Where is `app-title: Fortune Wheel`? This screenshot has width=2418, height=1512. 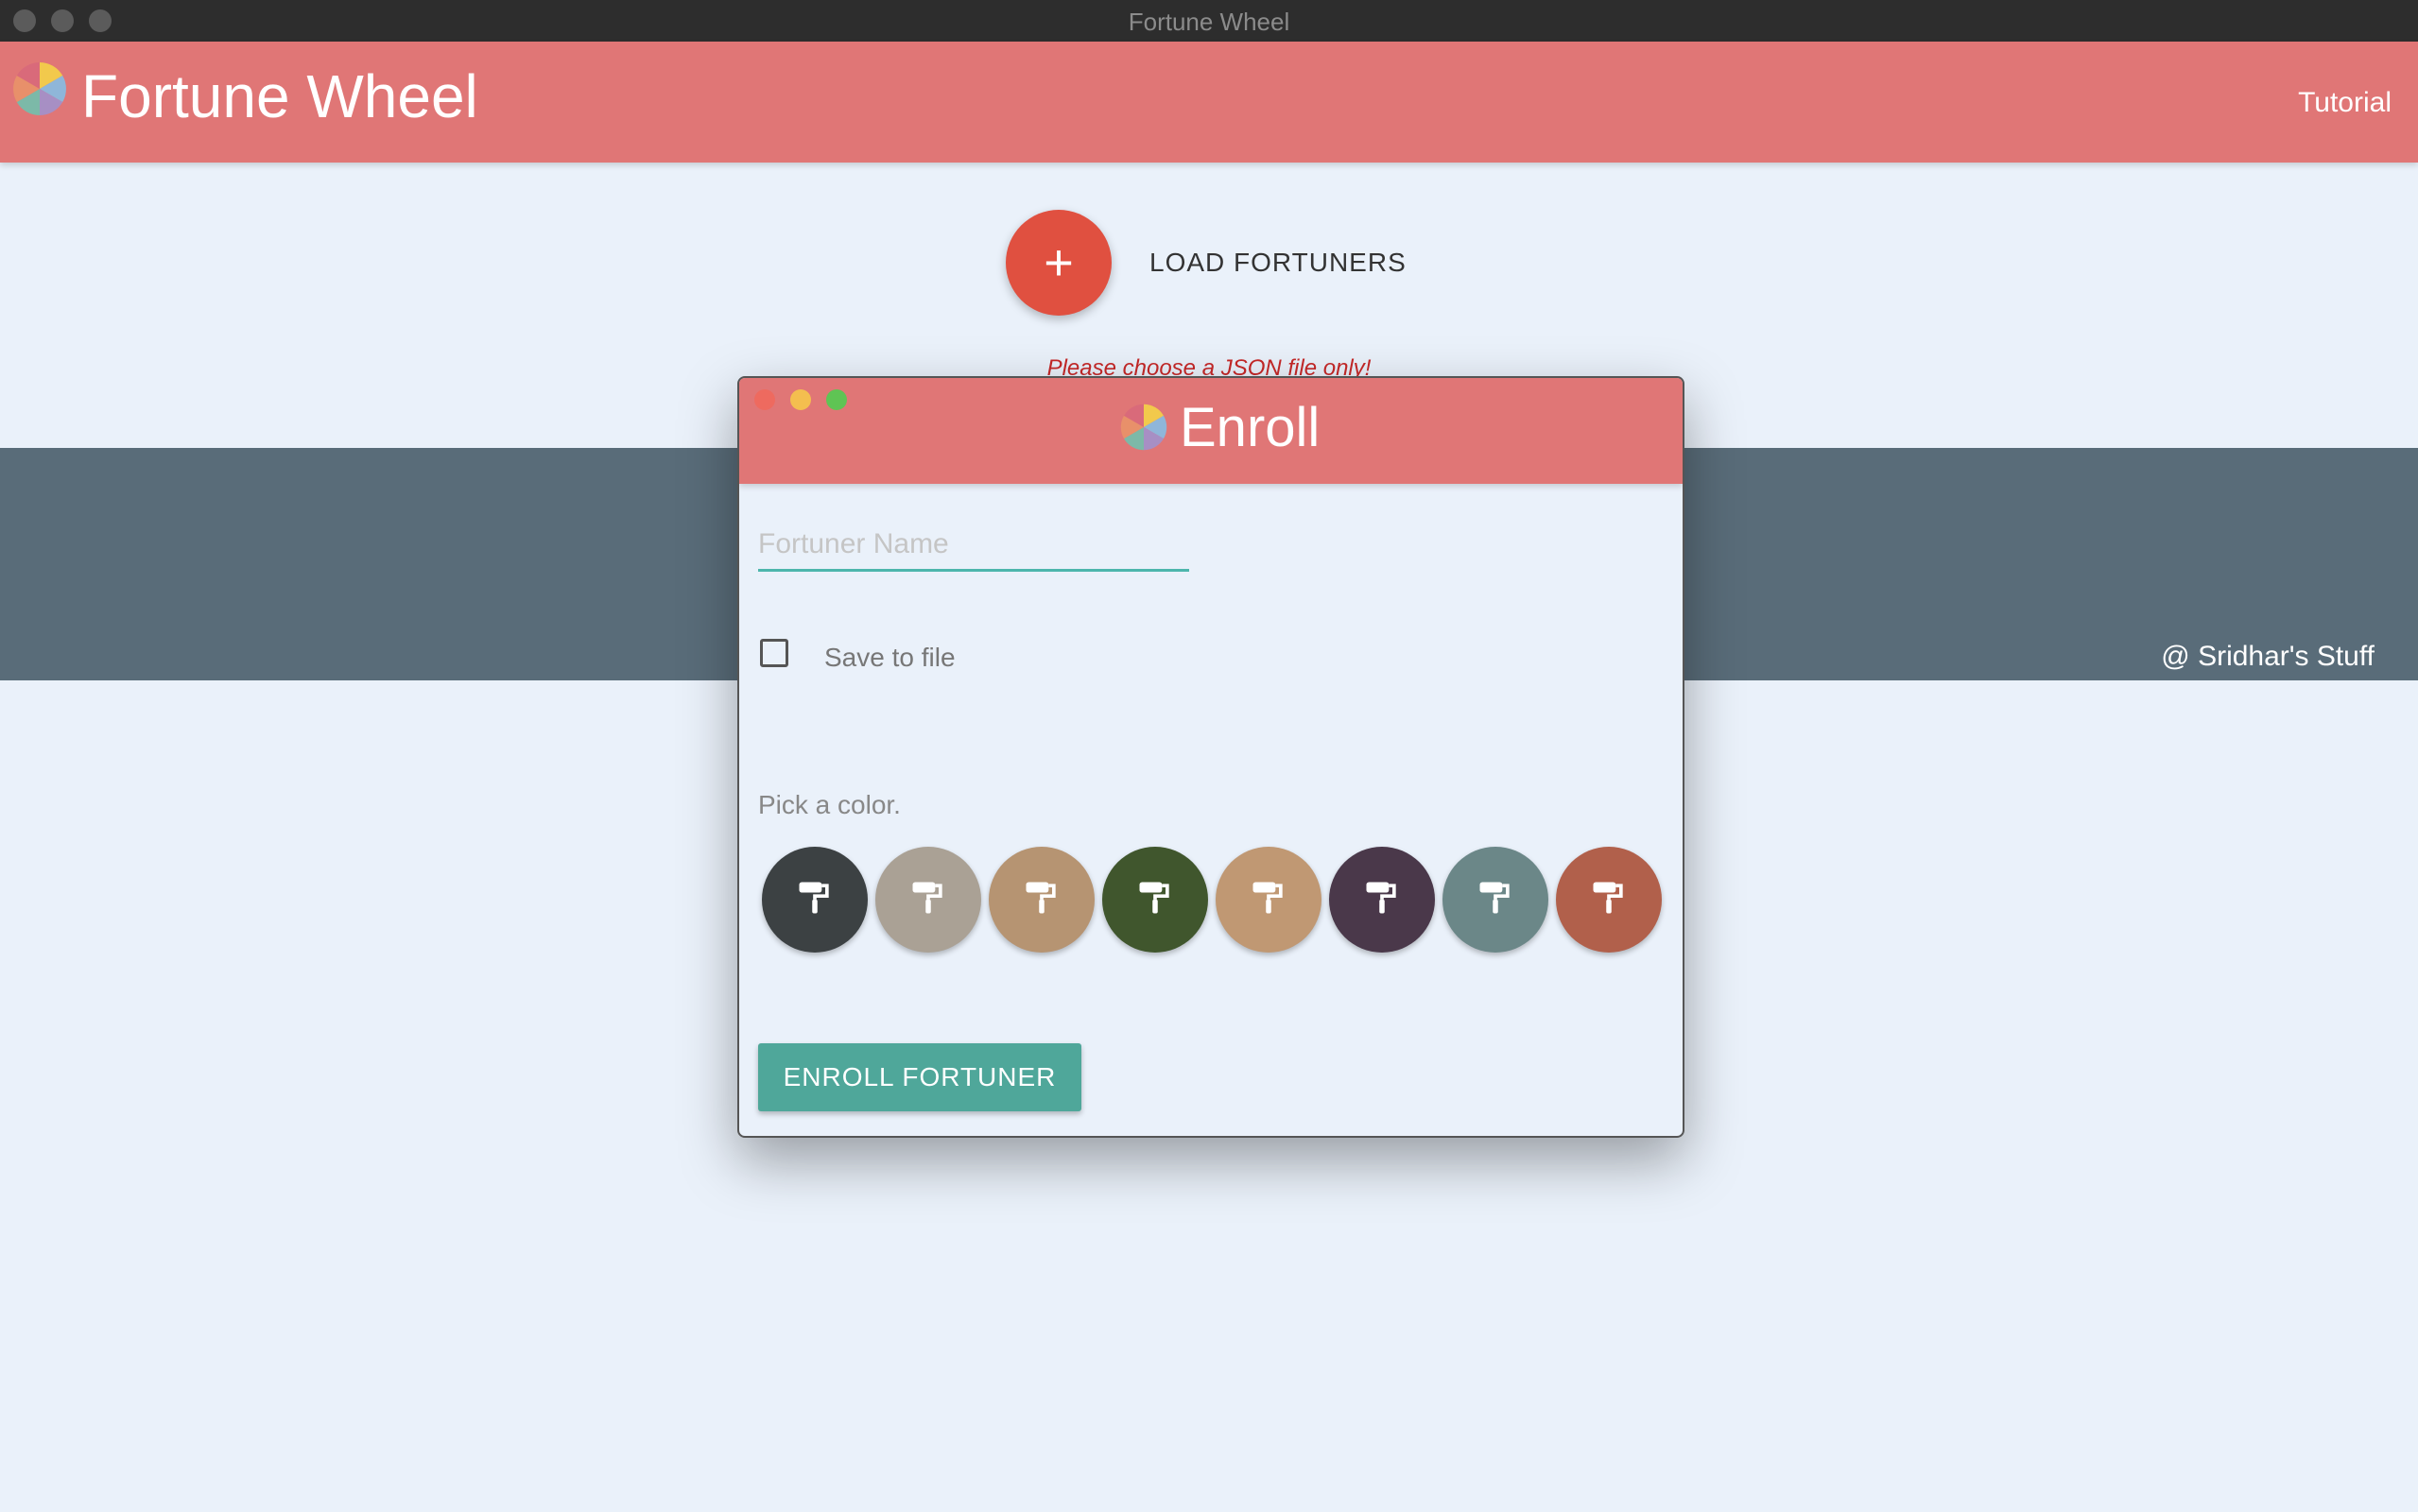
app-title: Fortune Wheel is located at coordinates (279, 96).